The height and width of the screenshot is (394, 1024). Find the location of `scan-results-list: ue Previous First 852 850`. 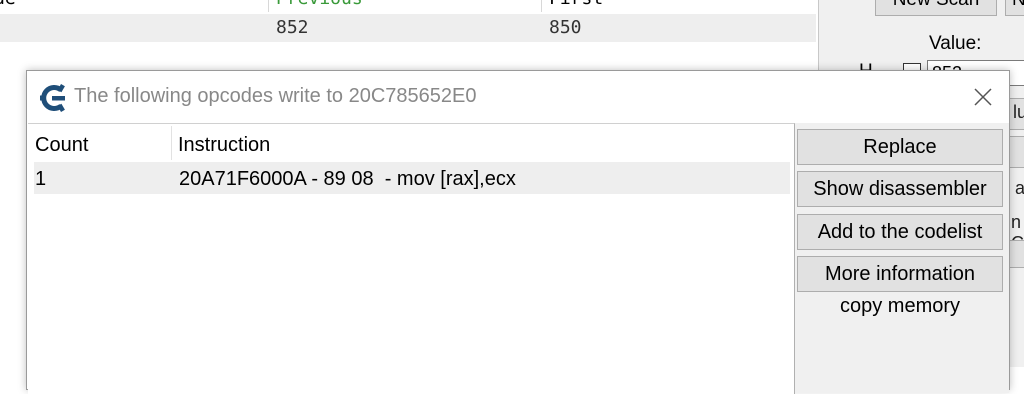

scan-results-list: ue Previous First 852 850 is located at coordinates (408, 30).